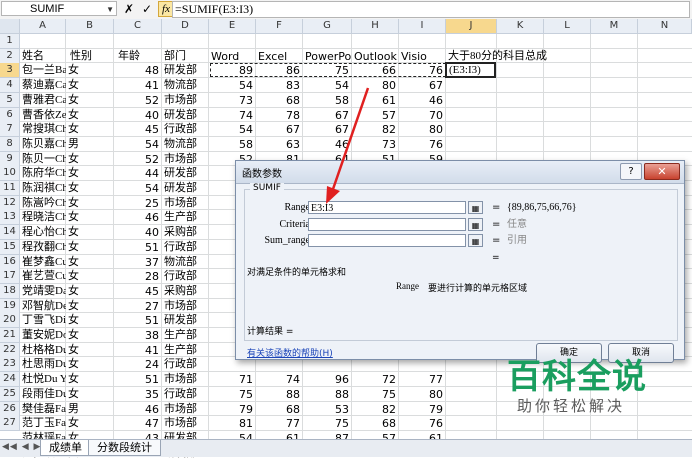 Image resolution: width=692 pixels, height=461 pixels. I want to click on chevron-down-icon: ▼, so click(110, 9).